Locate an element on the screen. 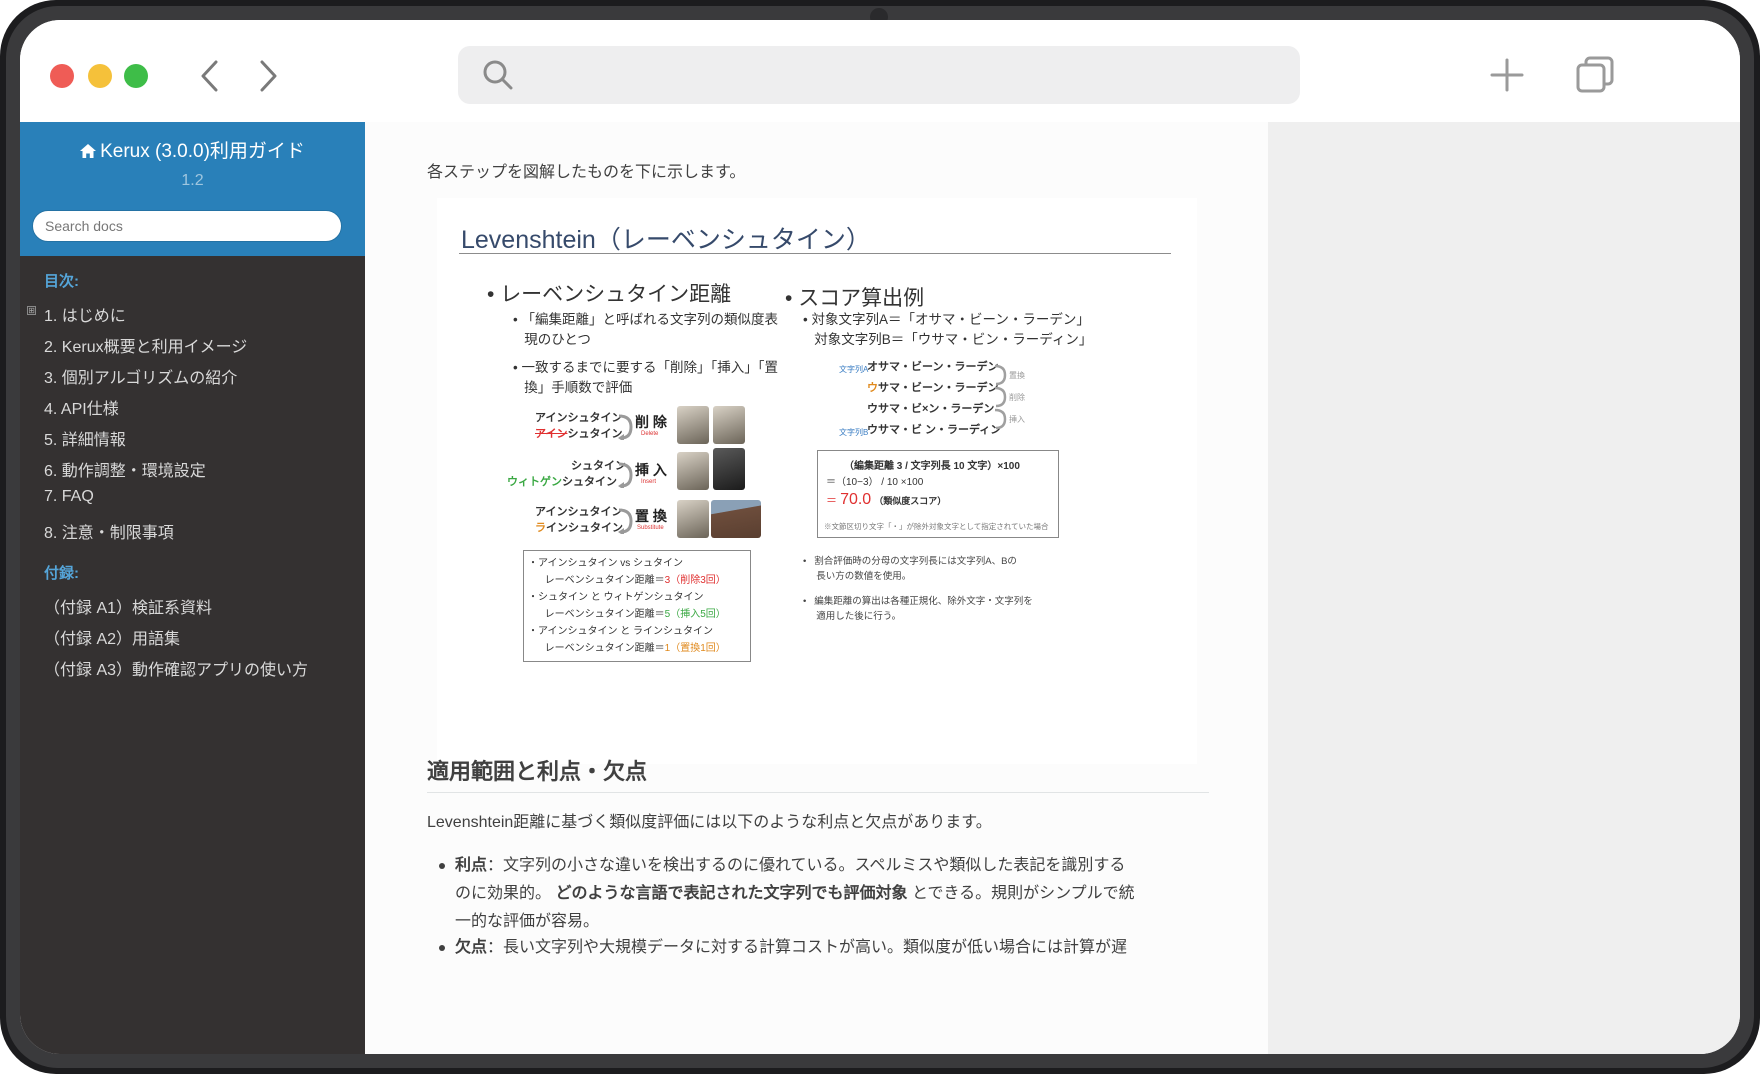 The height and width of the screenshot is (1074, 1760). toc-item-introduction: 1. はじめに is located at coordinates (85, 314).